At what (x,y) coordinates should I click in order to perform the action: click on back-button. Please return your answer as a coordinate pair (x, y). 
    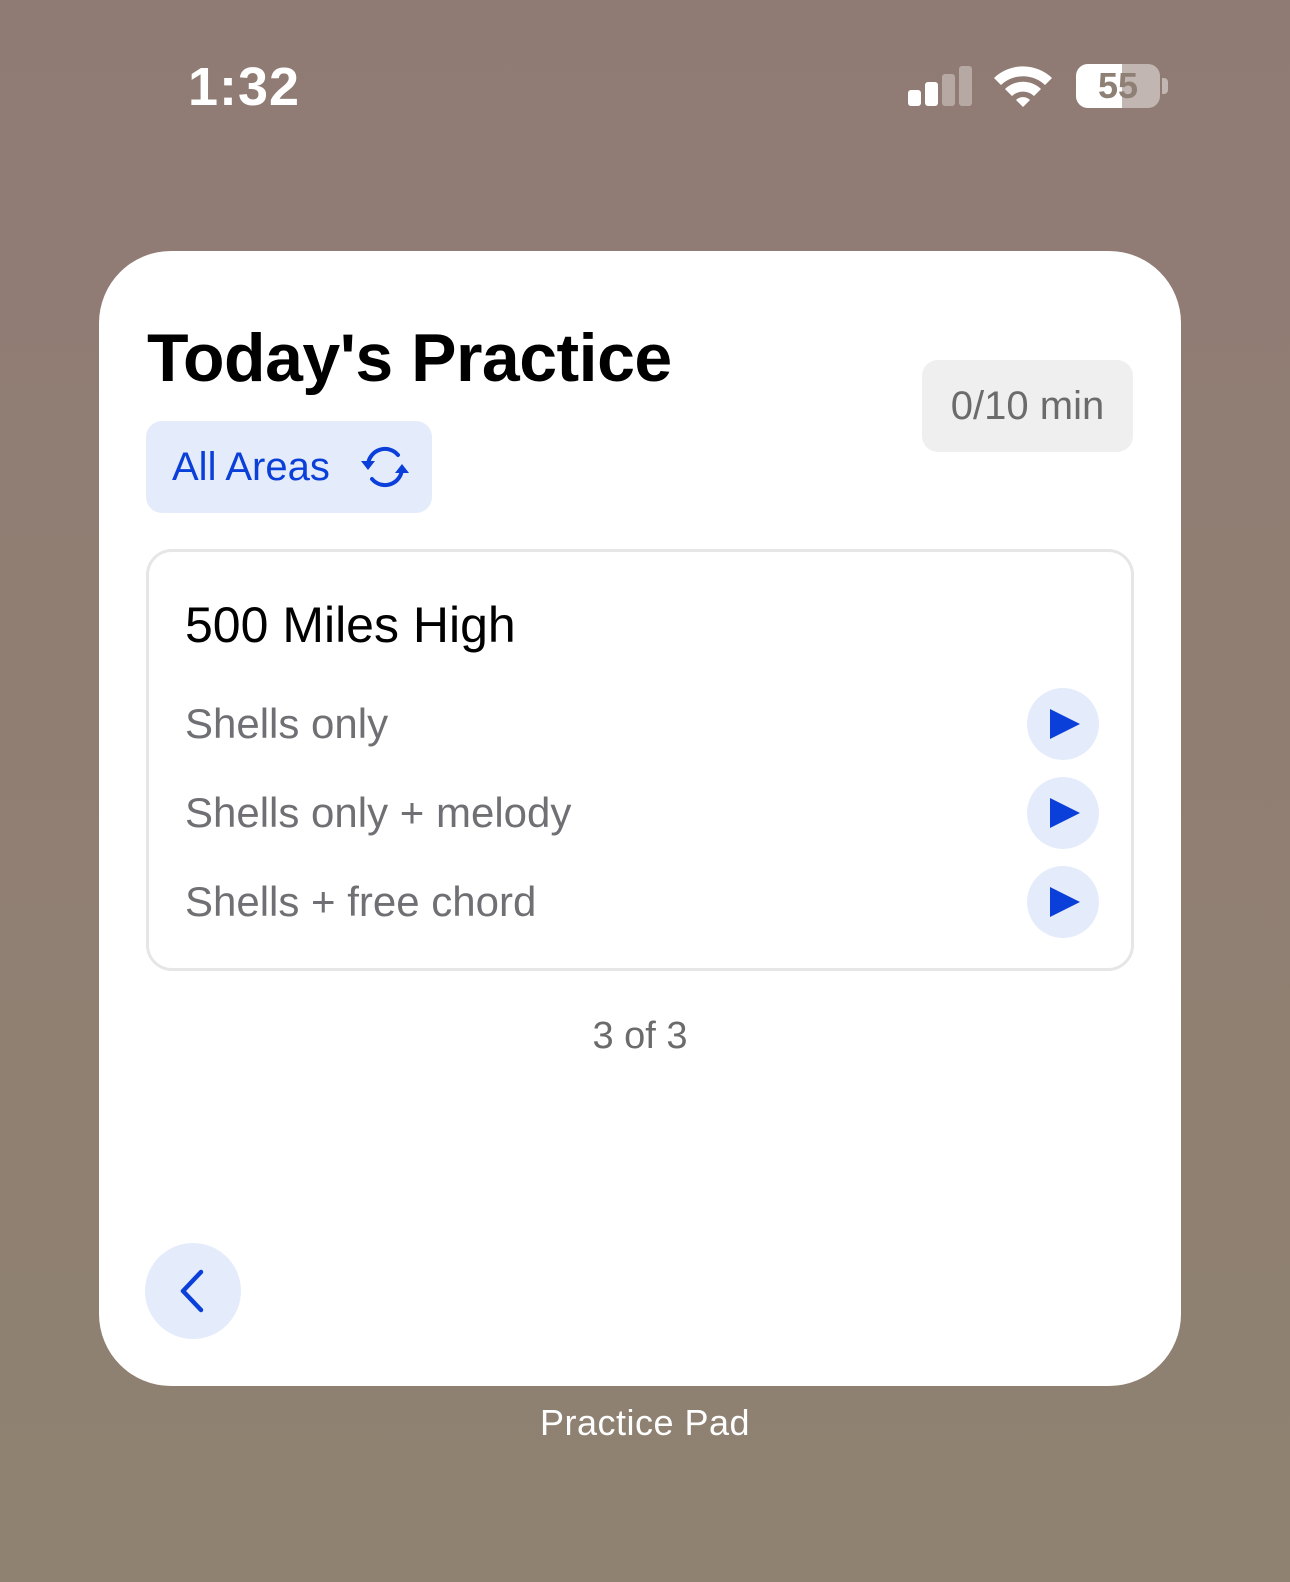
    Looking at the image, I should click on (193, 1291).